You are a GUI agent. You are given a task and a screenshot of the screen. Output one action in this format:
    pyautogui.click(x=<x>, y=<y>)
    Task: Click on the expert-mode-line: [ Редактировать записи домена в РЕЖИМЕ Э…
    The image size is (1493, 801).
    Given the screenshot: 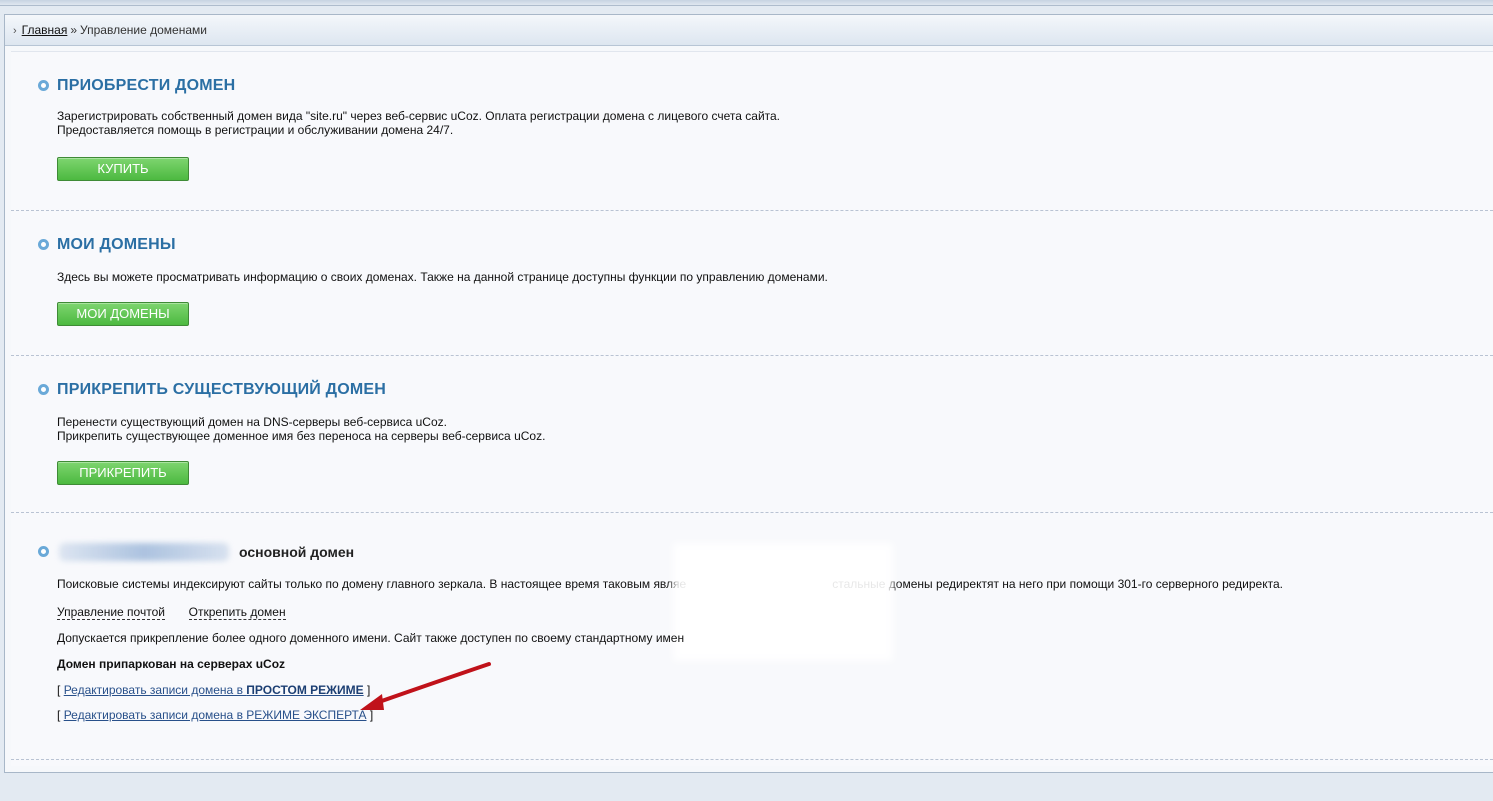 What is the action you would take?
    pyautogui.click(x=215, y=715)
    